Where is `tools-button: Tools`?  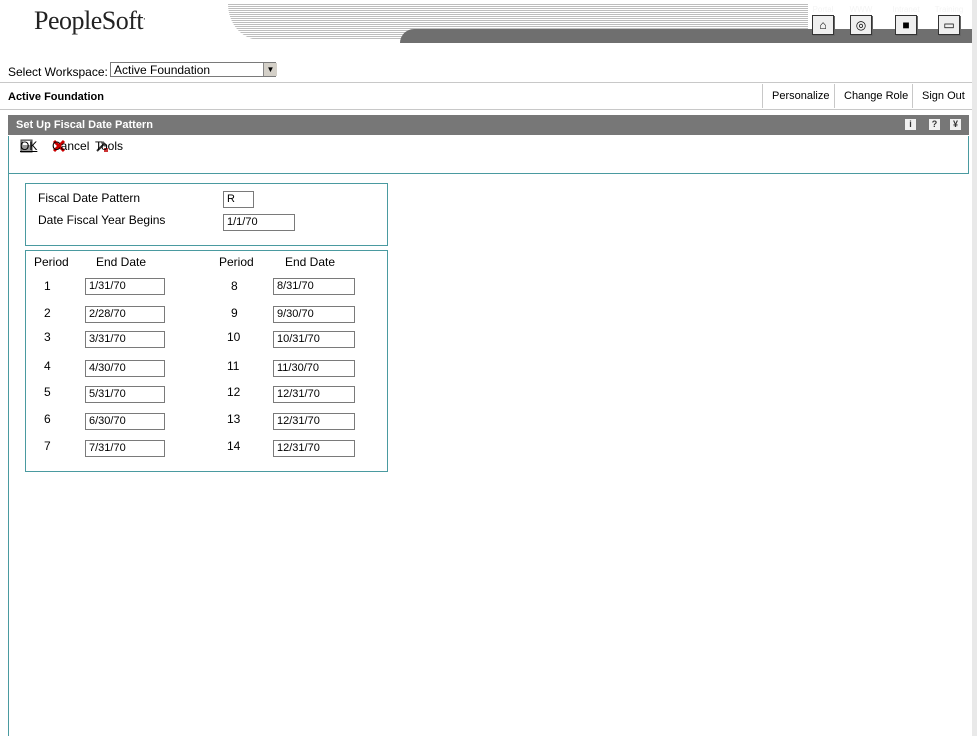 tools-button: Tools is located at coordinates (109, 147).